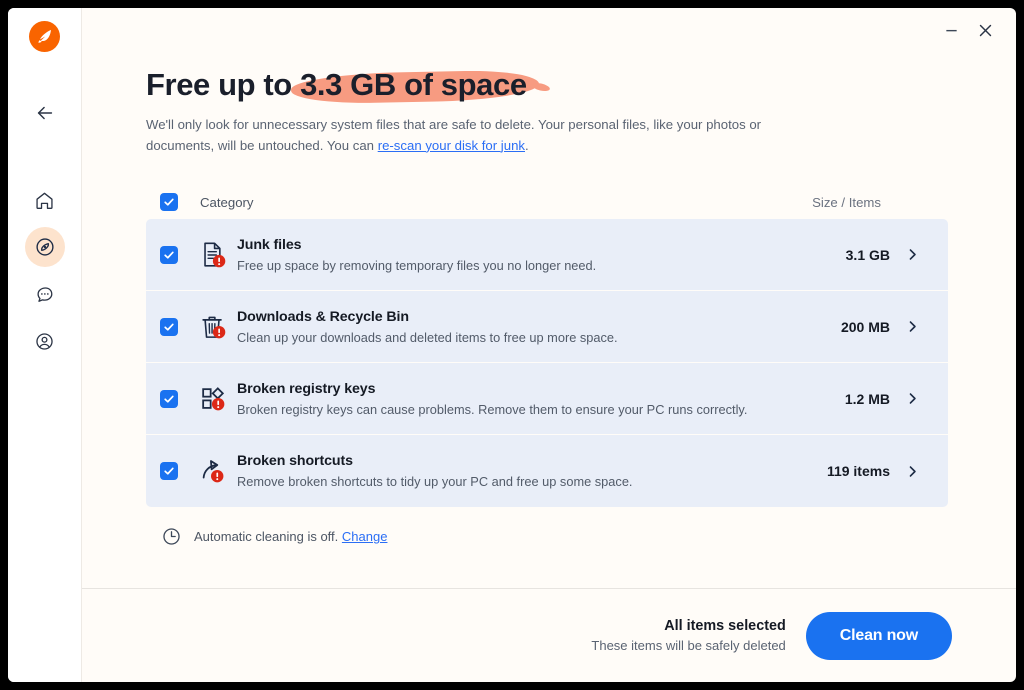 The height and width of the screenshot is (690, 1024). I want to click on clean-now-button: Clean now, so click(878, 635).